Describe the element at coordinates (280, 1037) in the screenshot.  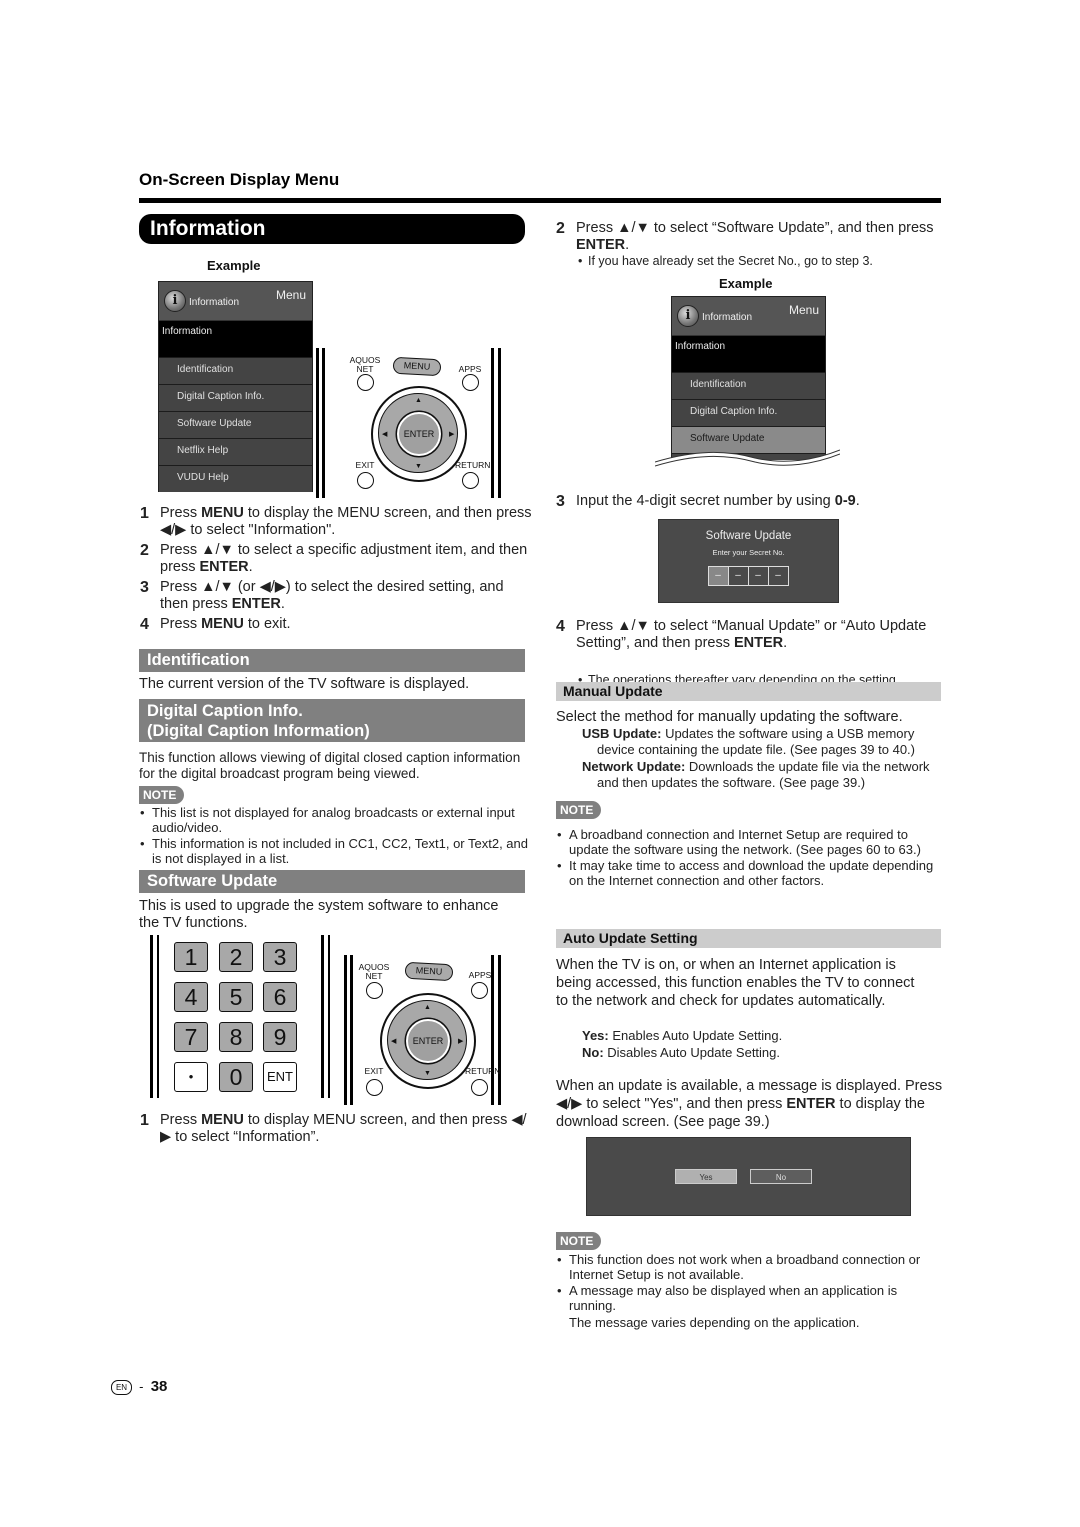
I see `key-9: 9` at that location.